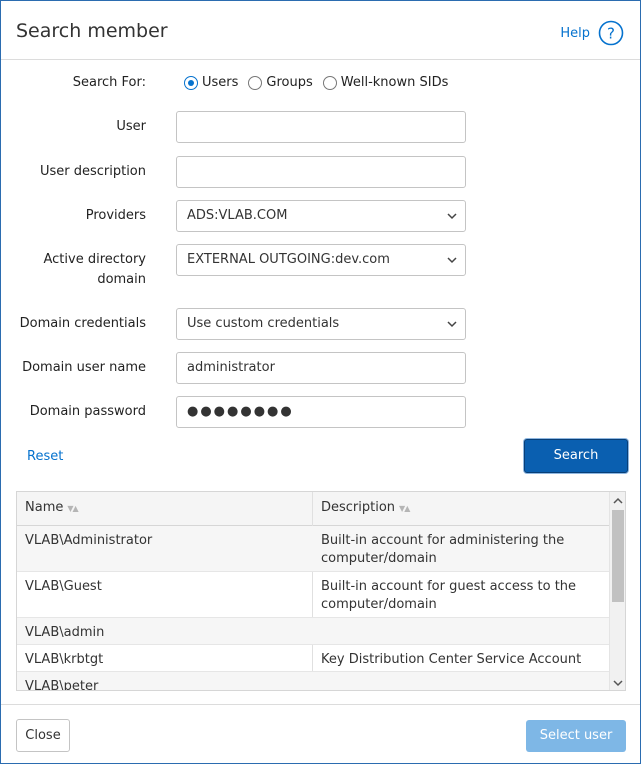 The height and width of the screenshot is (764, 641). Describe the element at coordinates (84, 367) in the screenshot. I see `domain-user-name-label: Domain user name` at that location.